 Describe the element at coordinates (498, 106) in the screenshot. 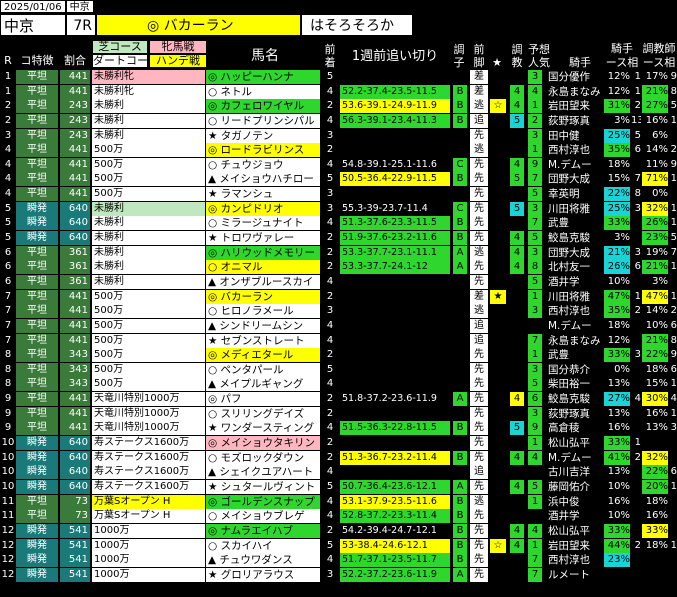

I see `star-cell: ☆` at that location.